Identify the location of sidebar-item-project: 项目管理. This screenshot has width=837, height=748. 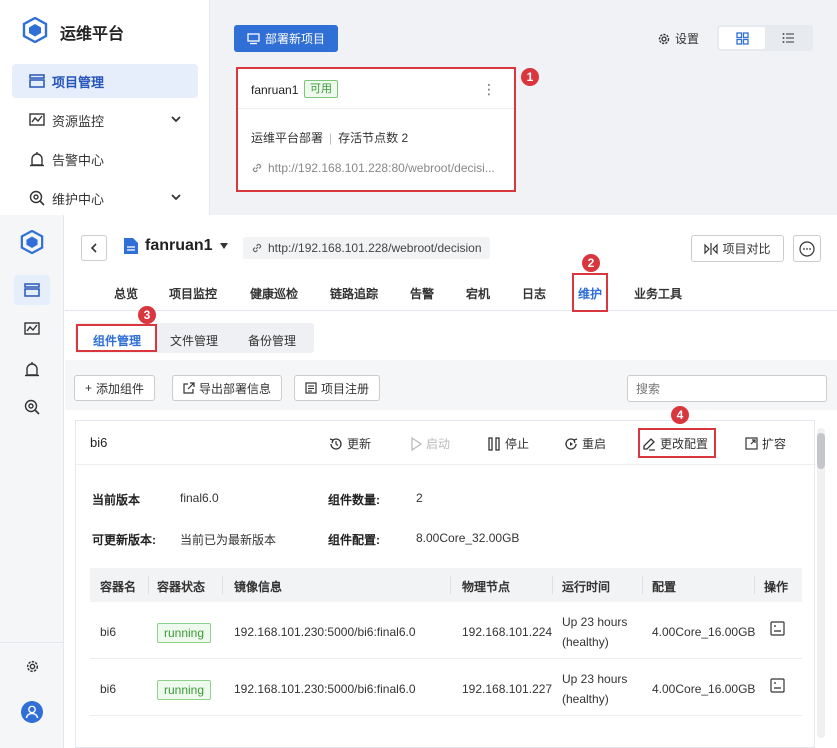
(105, 81).